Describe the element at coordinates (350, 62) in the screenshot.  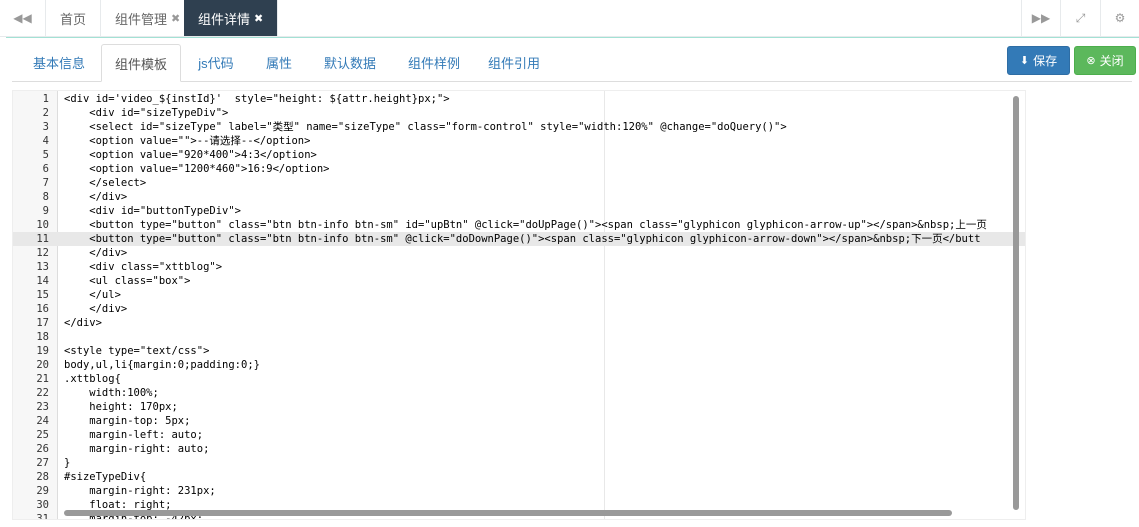
I see `tab-default-data: 默认数据` at that location.